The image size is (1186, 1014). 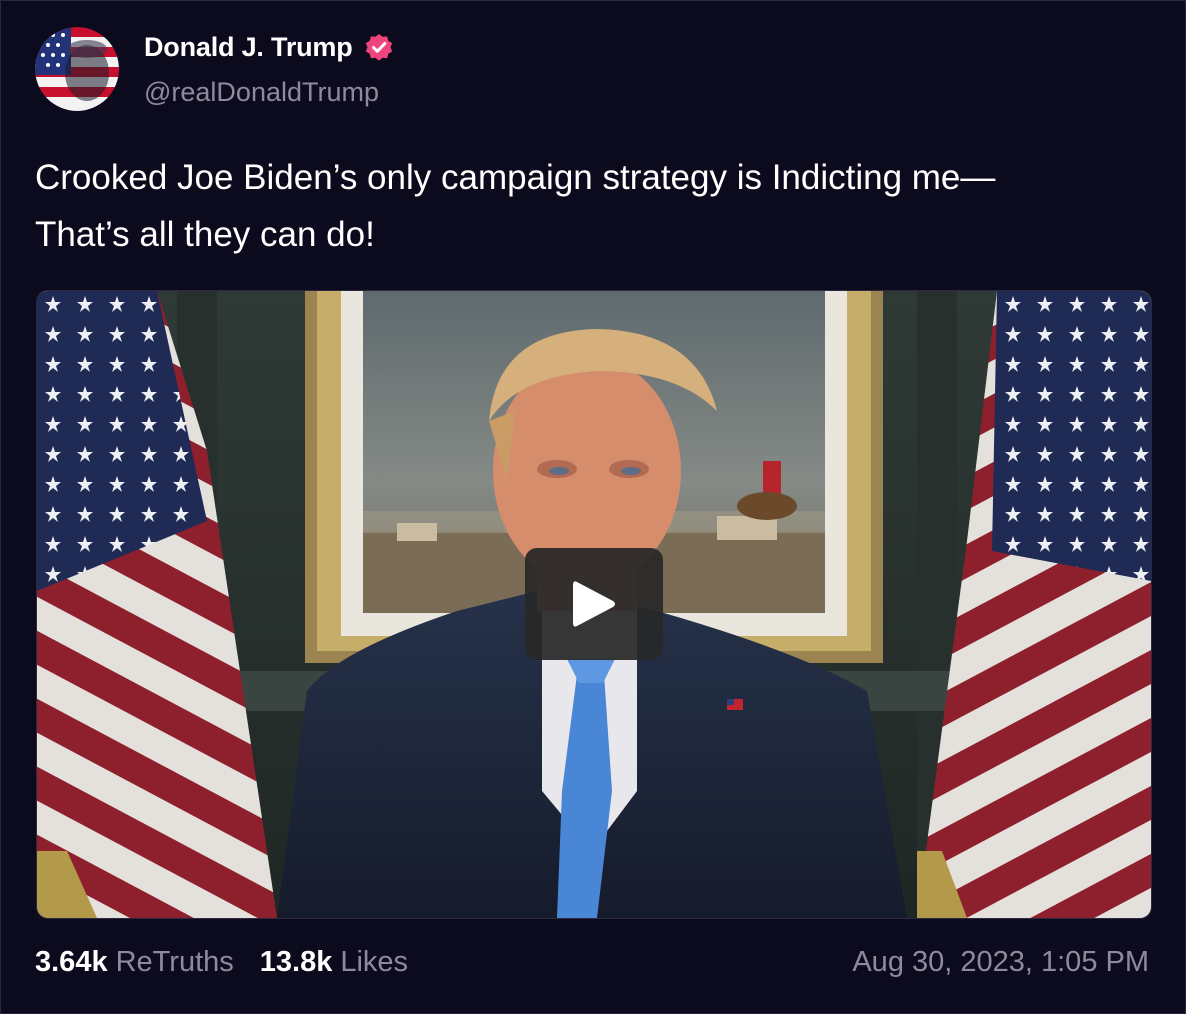 I want to click on likes-label: Likes, so click(x=374, y=962).